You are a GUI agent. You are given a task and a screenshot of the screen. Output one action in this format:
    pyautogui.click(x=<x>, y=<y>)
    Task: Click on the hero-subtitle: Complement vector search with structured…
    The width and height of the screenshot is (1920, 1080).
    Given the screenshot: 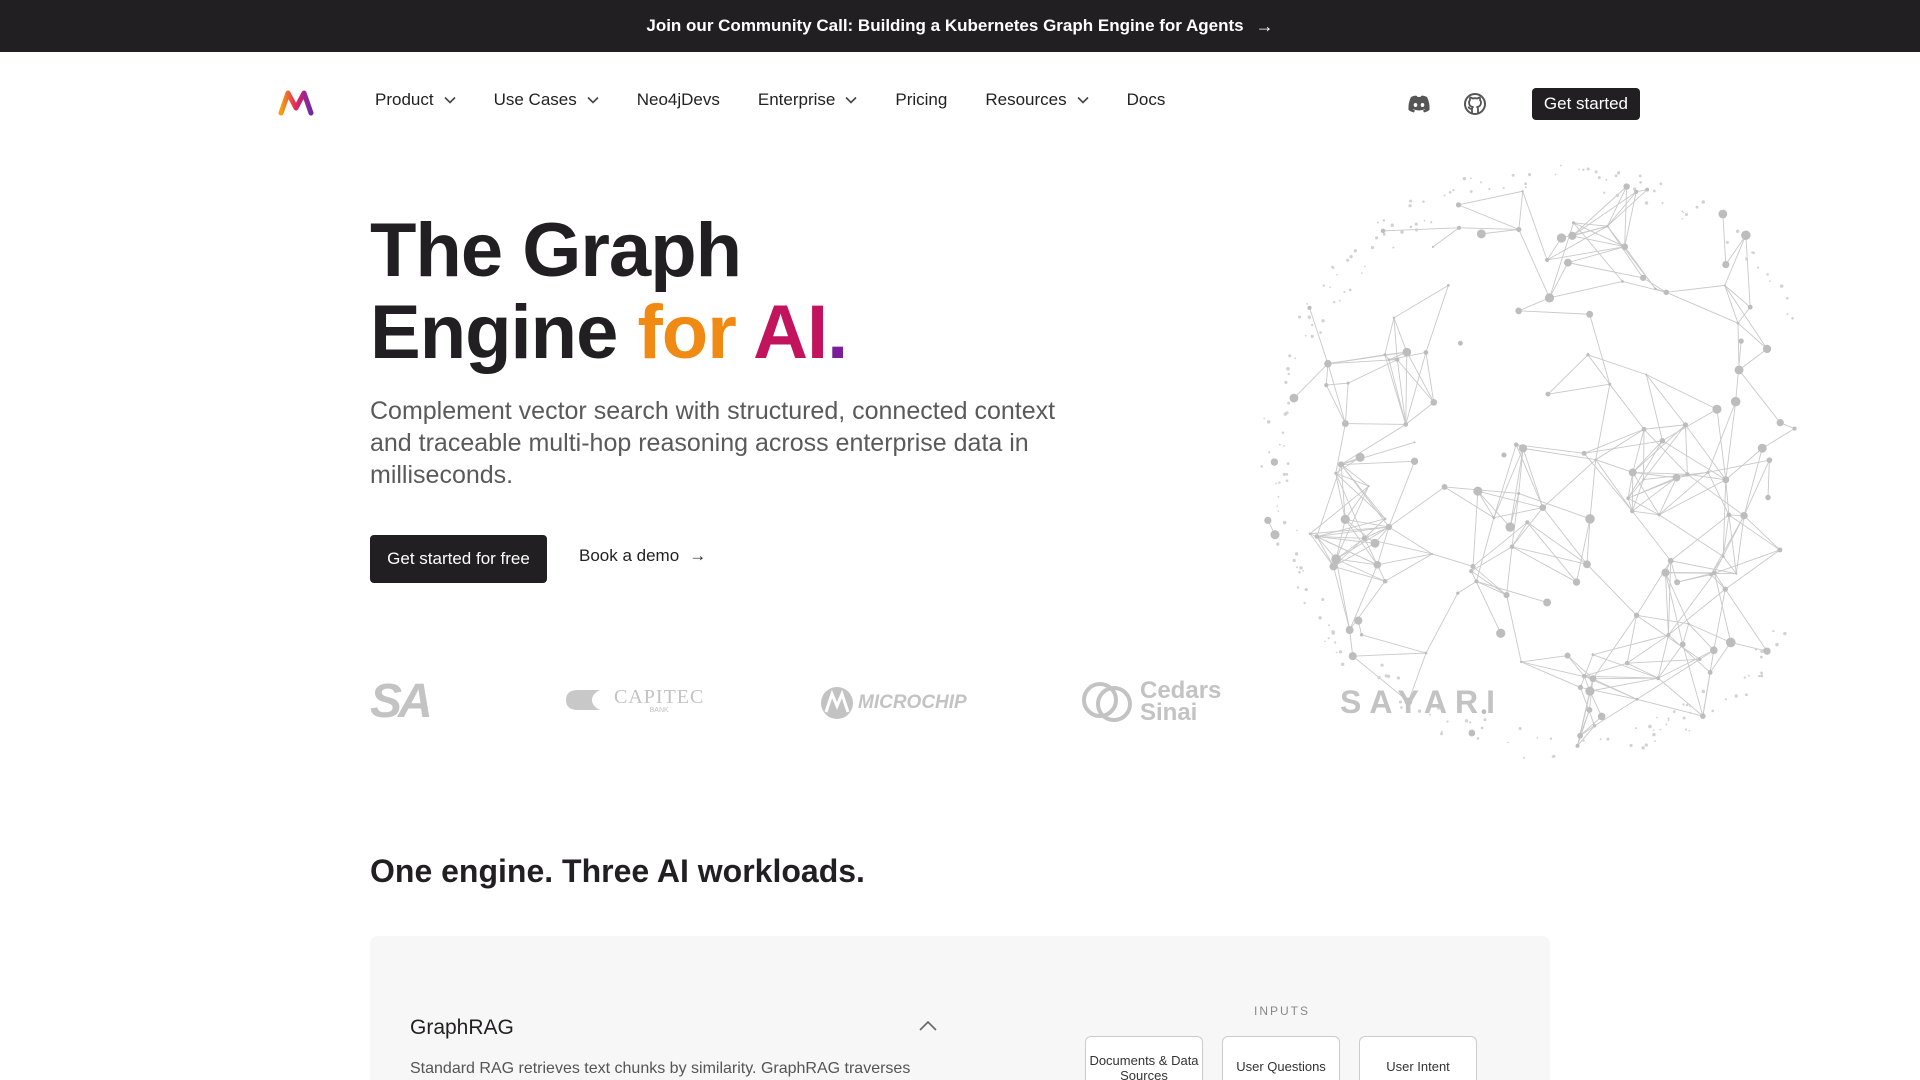 What is the action you would take?
    pyautogui.click(x=713, y=443)
    